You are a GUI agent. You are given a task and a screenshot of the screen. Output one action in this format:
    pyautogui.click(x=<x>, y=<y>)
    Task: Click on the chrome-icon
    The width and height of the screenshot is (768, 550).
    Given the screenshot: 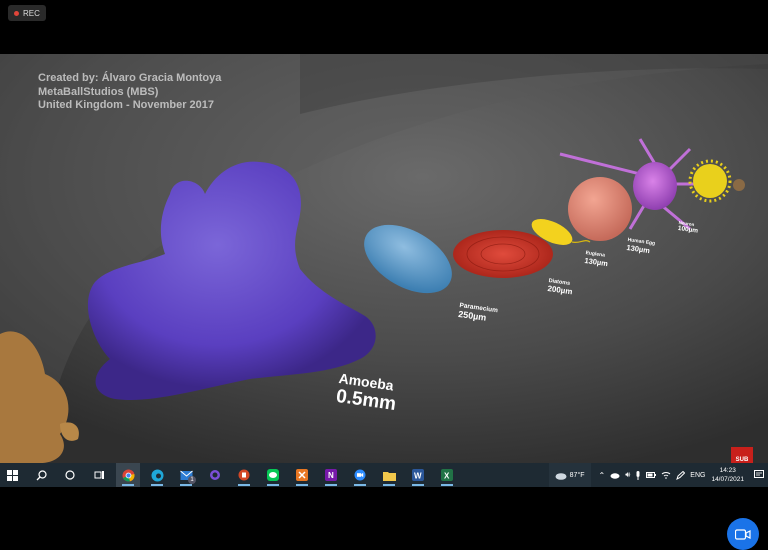 What is the action you would take?
    pyautogui.click(x=128, y=475)
    